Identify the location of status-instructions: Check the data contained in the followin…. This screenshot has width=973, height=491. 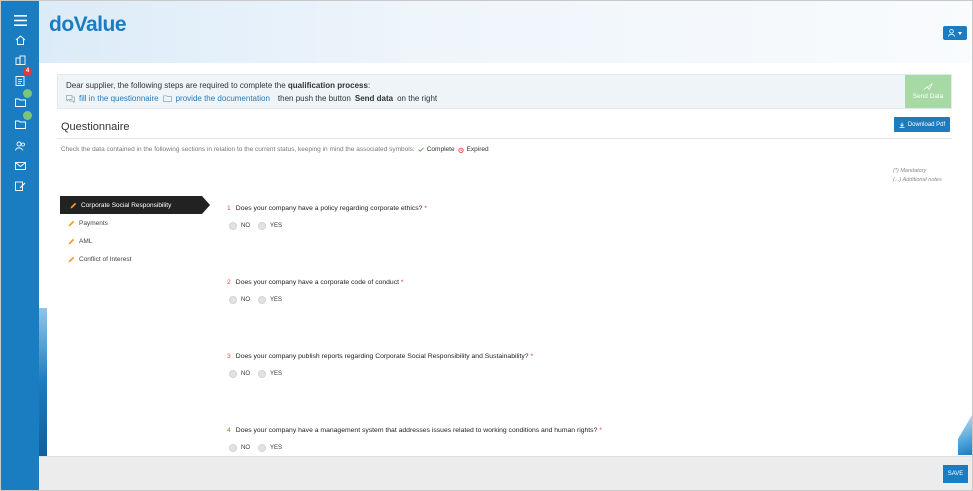
(275, 149).